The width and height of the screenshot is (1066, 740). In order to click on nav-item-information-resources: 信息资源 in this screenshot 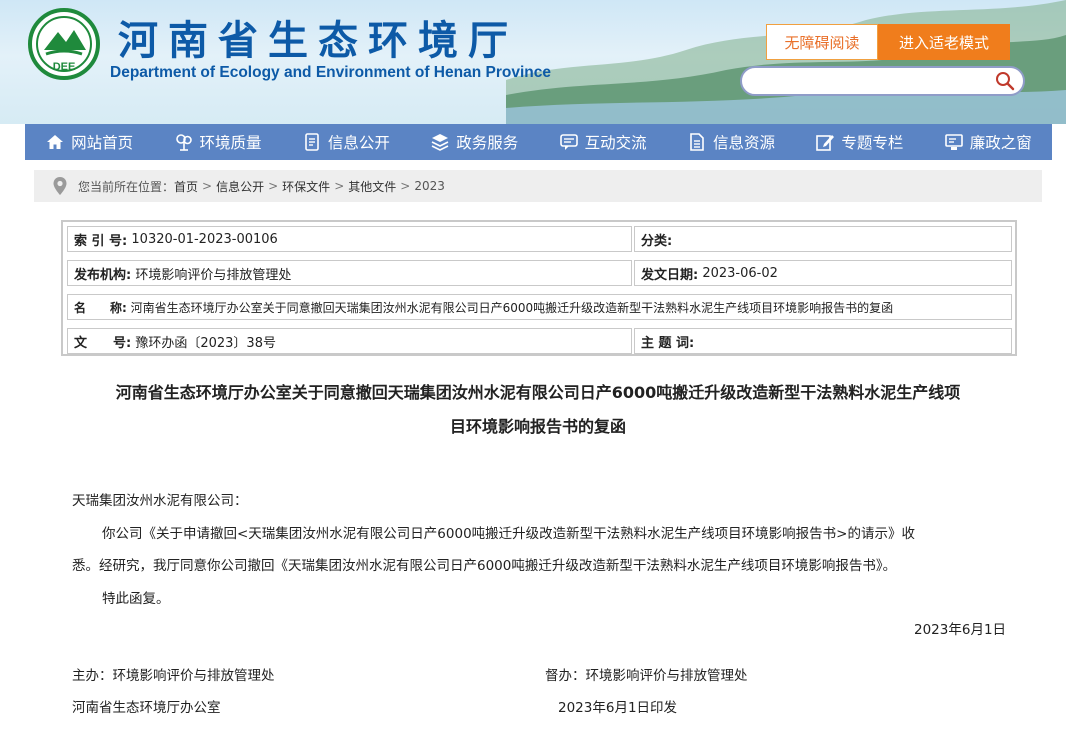, I will do `click(731, 142)`.